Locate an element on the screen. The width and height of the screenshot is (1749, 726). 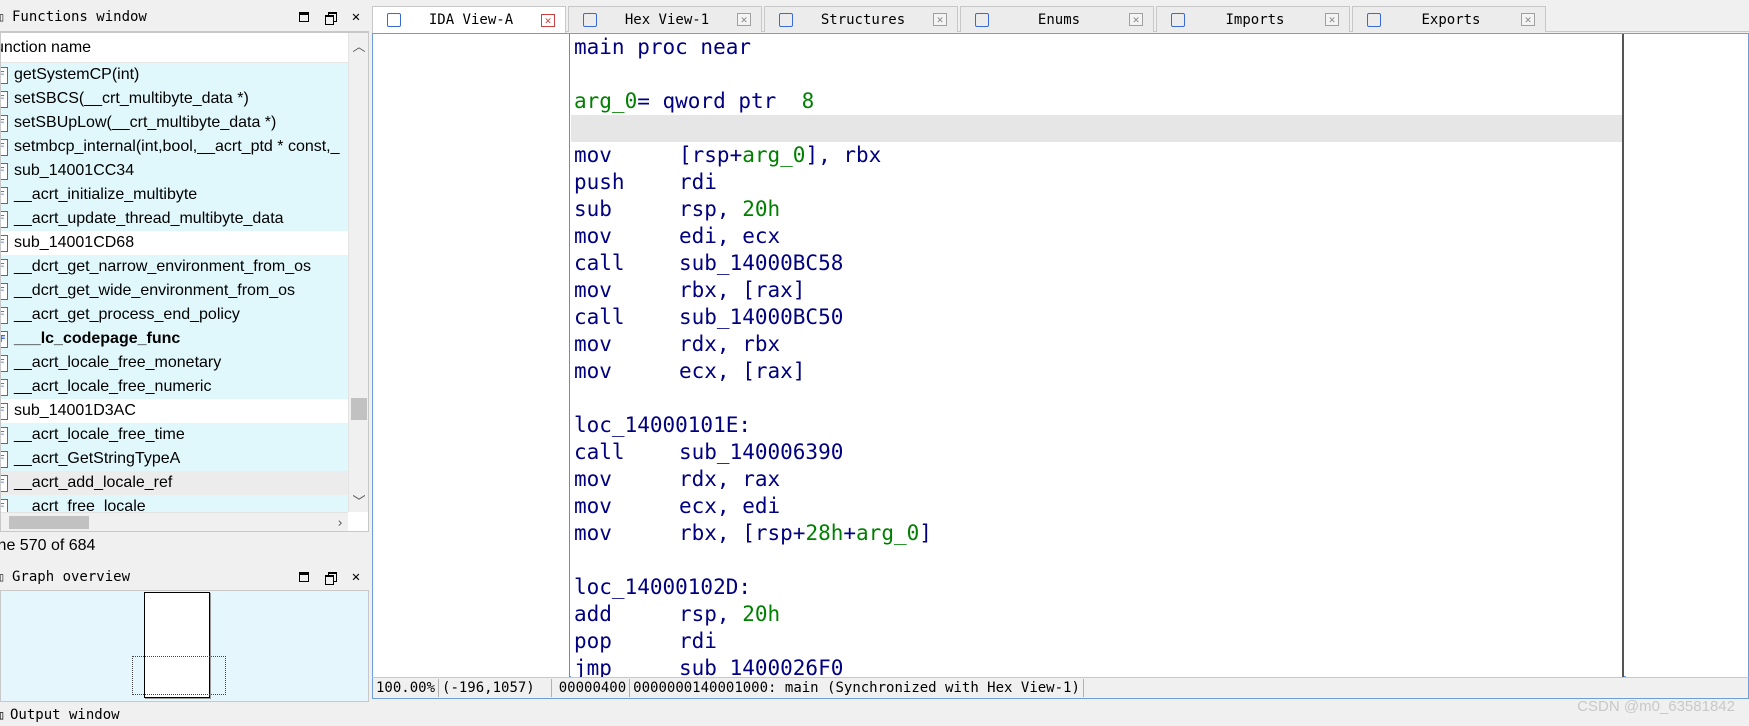
operand-text: rsp, is located at coordinates (711, 209).